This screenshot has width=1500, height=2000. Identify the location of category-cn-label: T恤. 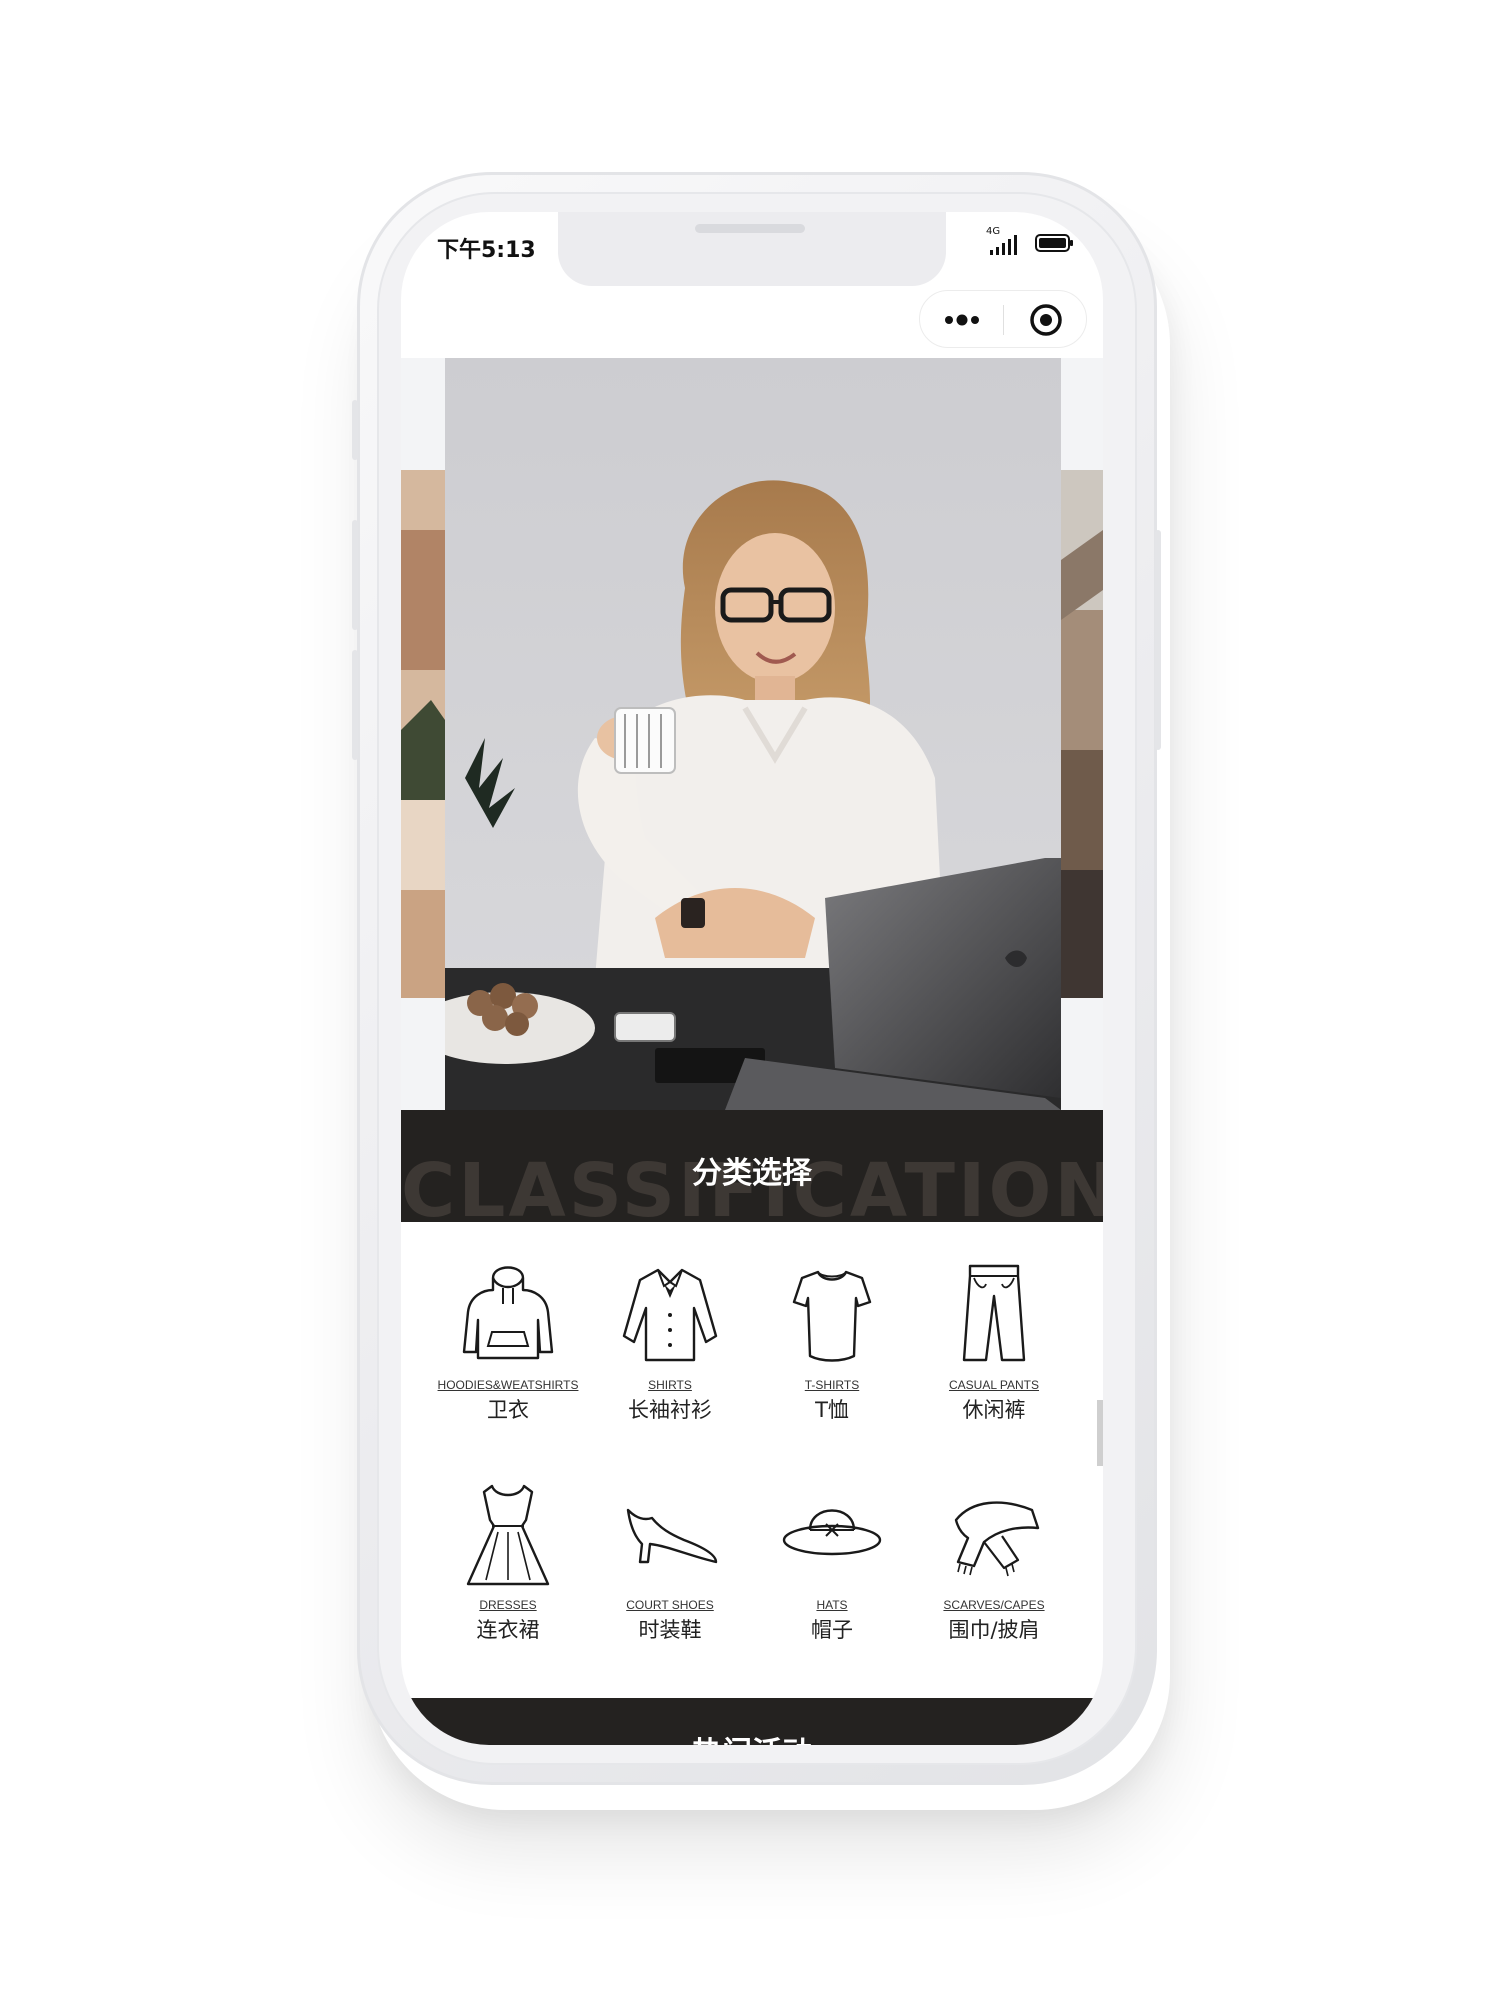
(832, 1410).